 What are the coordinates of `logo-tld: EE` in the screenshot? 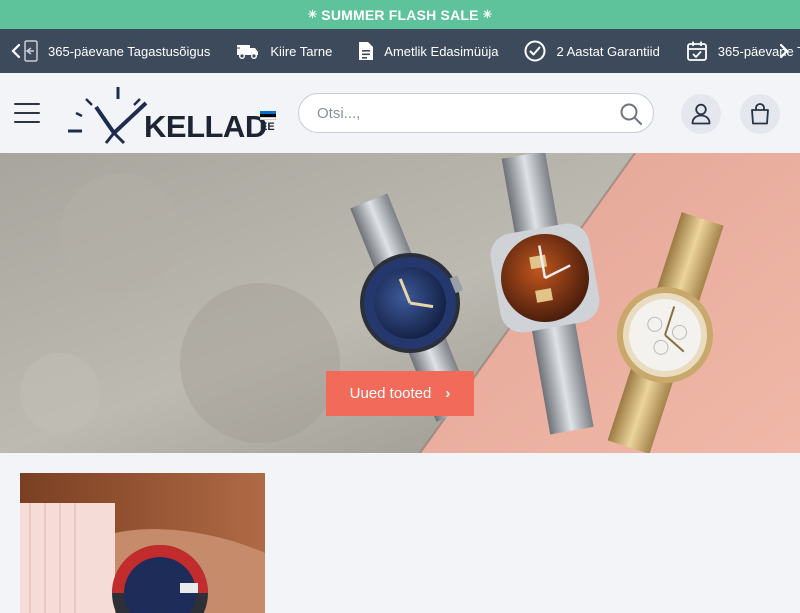 It's located at (267, 127).